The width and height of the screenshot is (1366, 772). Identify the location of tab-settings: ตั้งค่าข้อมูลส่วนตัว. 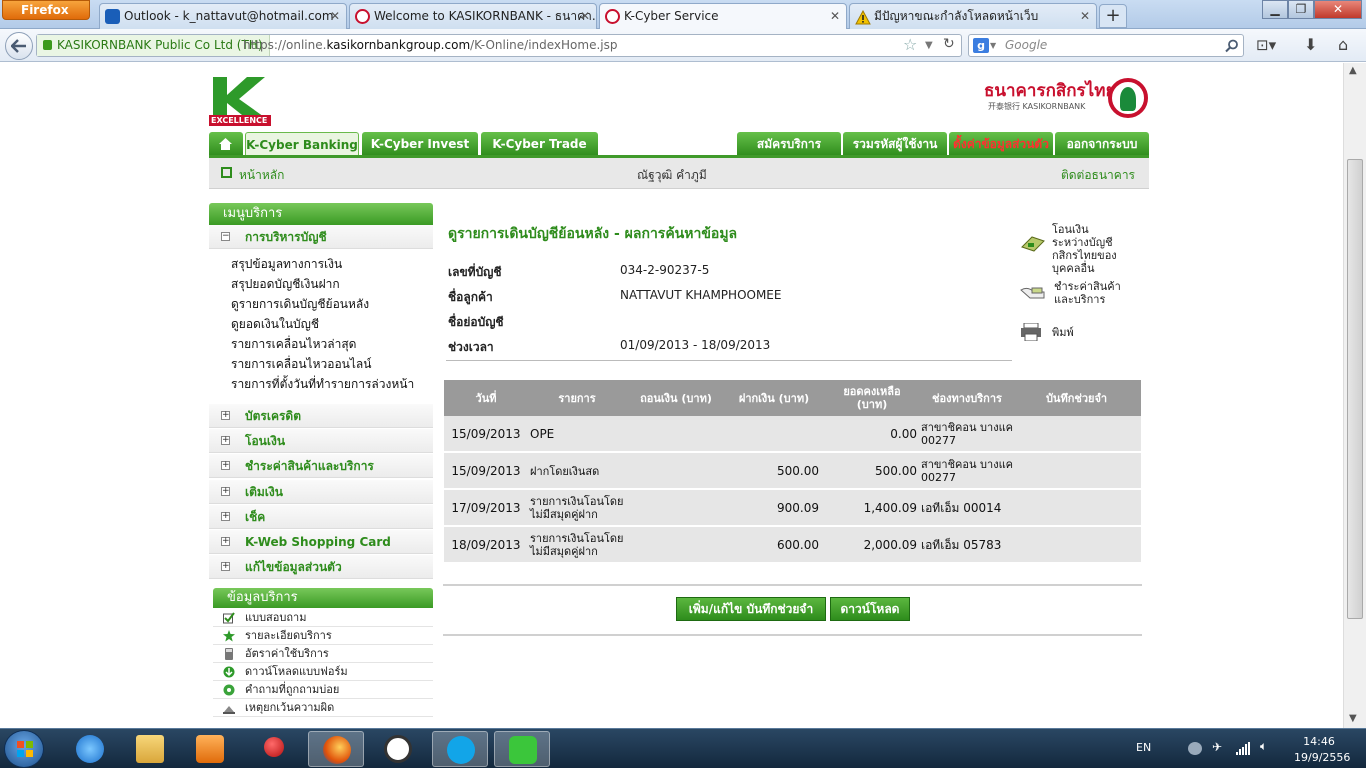
(1001, 144).